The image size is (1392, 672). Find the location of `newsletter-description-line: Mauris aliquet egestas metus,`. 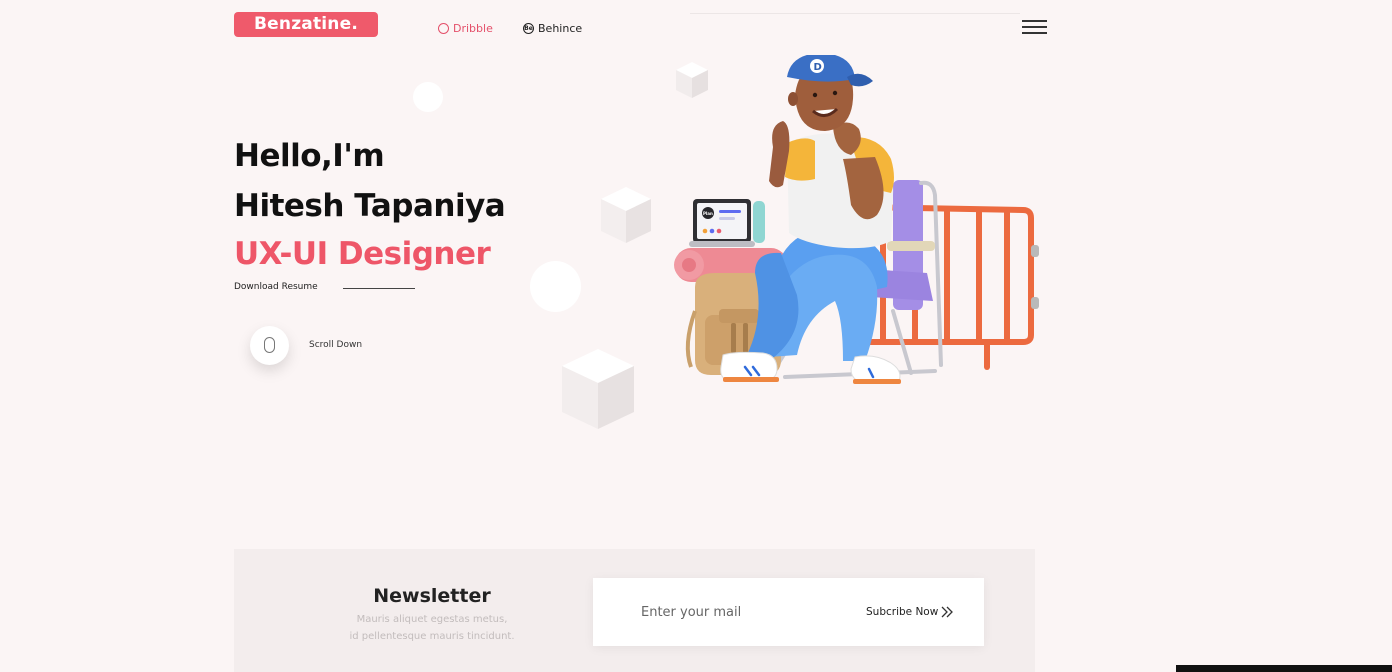

newsletter-description-line: Mauris aliquet egestas metus, is located at coordinates (432, 619).